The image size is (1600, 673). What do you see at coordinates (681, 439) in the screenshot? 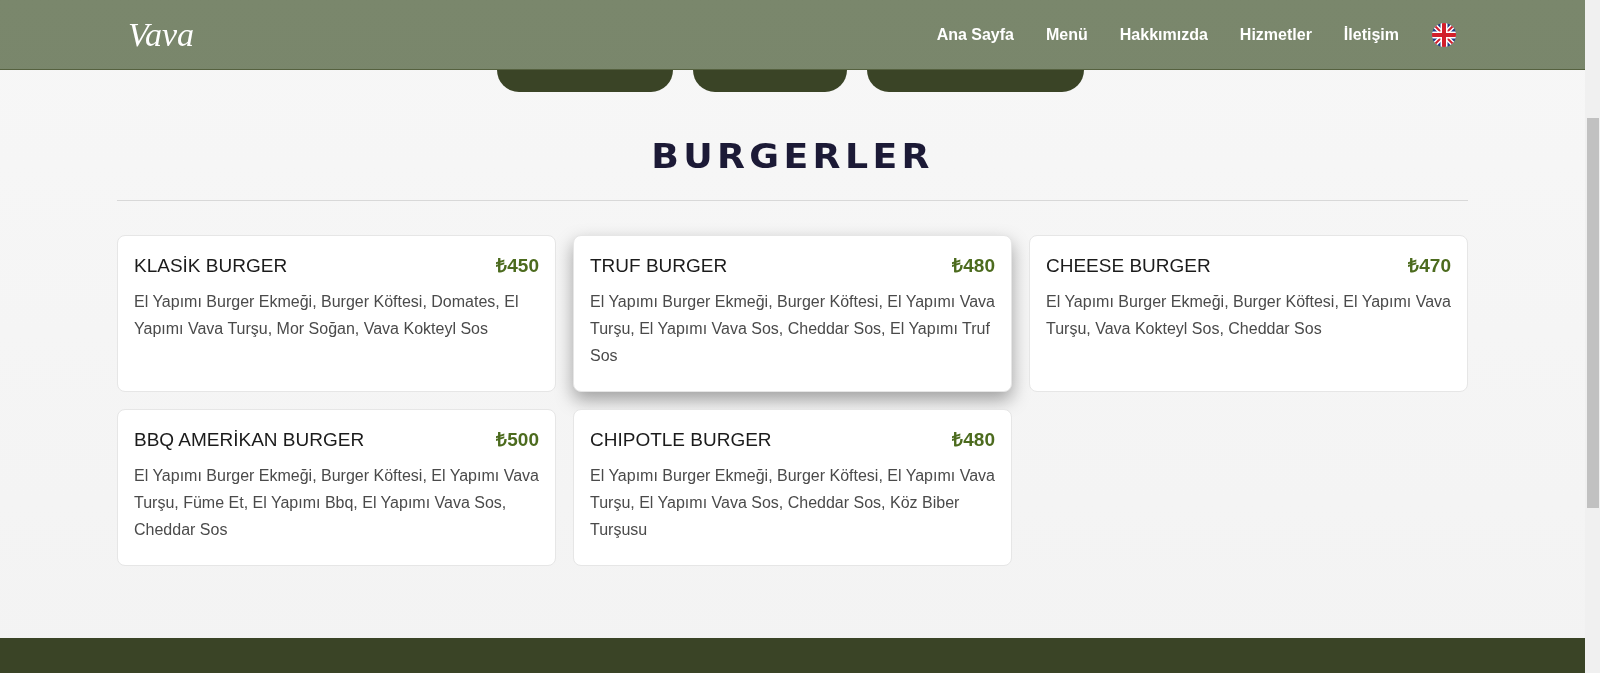
I see `item-name: CHIPOTLE BURGER` at bounding box center [681, 439].